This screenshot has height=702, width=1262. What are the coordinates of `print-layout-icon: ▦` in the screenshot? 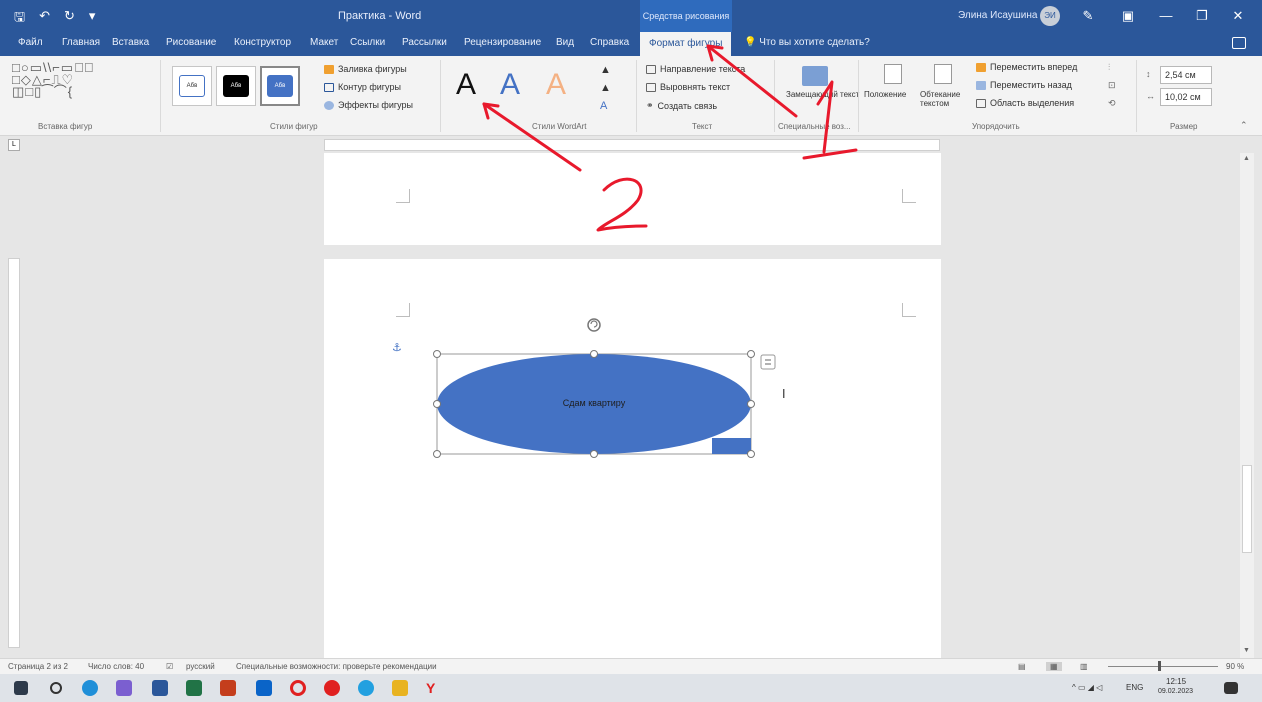 It's located at (1054, 666).